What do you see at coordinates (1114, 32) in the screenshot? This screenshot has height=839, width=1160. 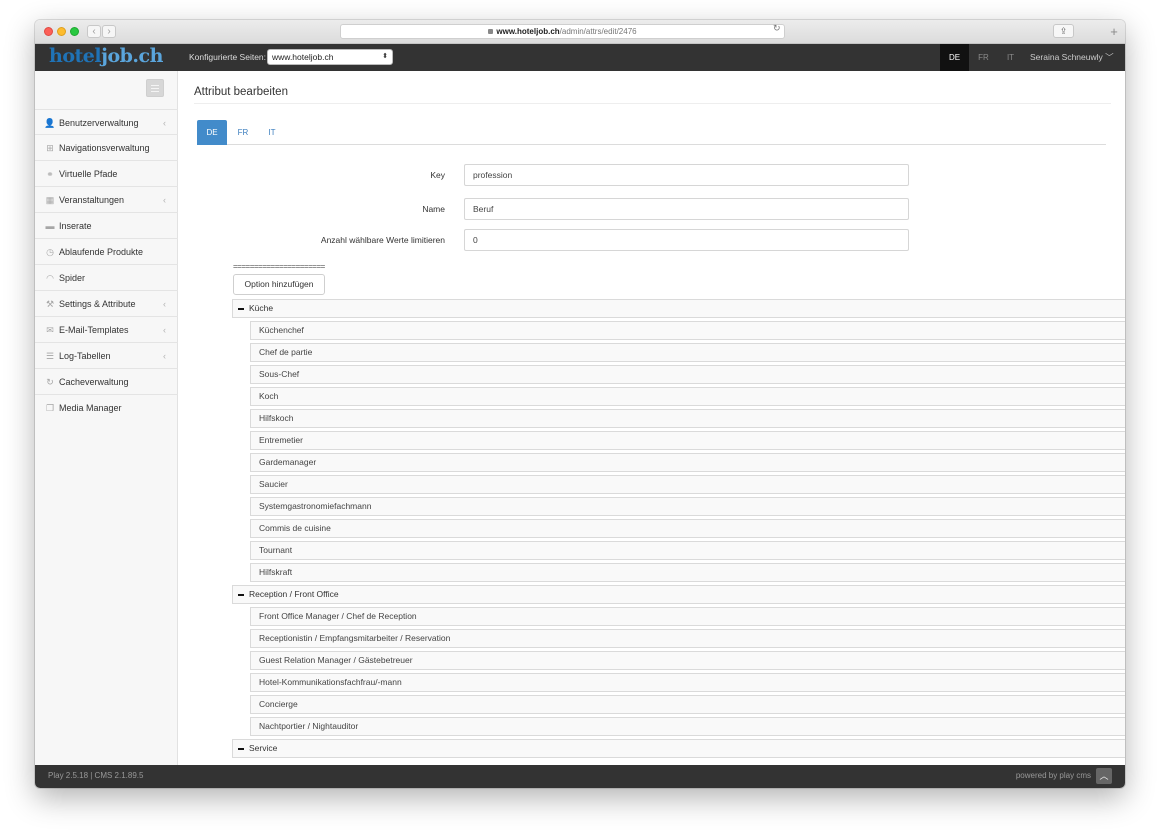 I see `new-tab-icon: +` at bounding box center [1114, 32].